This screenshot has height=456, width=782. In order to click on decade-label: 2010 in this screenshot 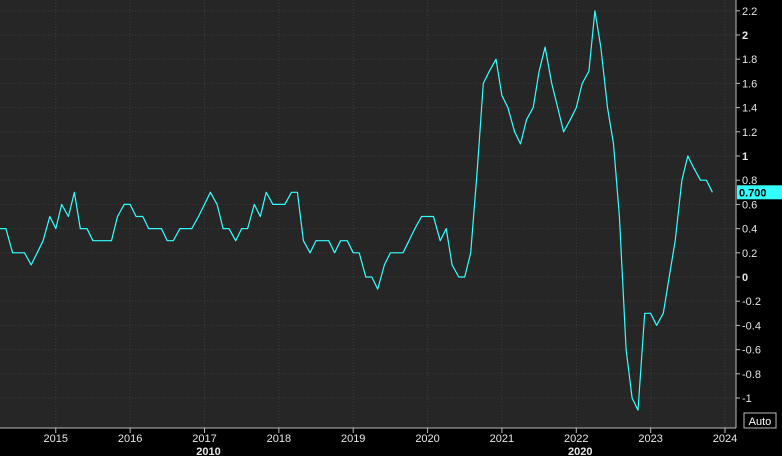, I will do `click(208, 451)`.